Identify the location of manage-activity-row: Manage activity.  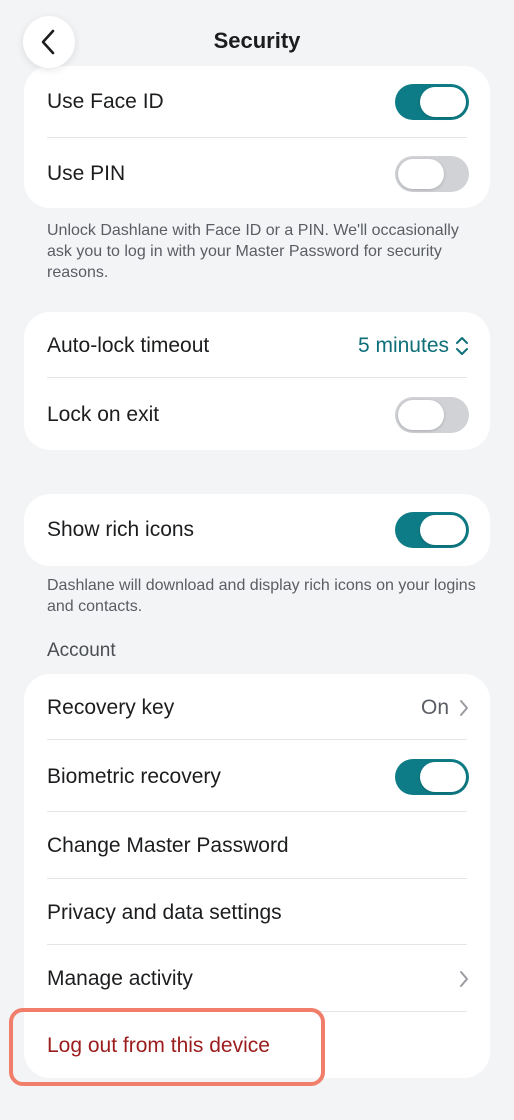
(268, 979).